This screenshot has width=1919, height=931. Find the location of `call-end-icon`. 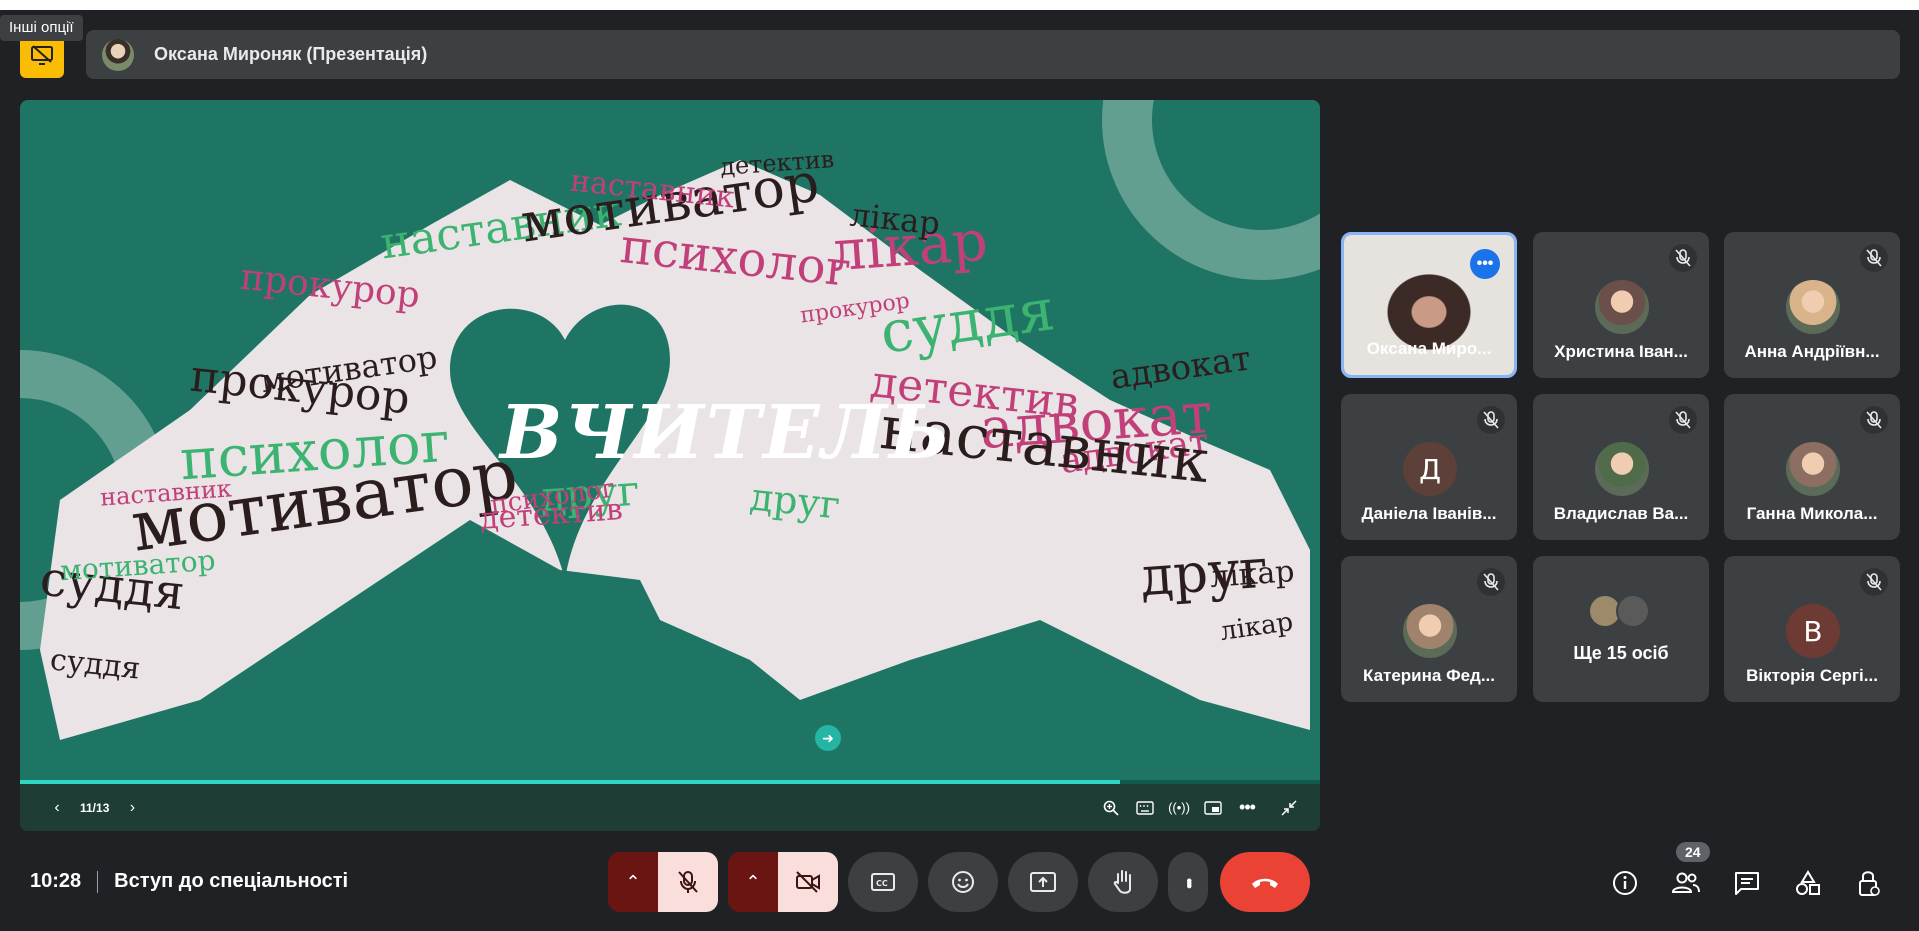

call-end-icon is located at coordinates (1265, 883).